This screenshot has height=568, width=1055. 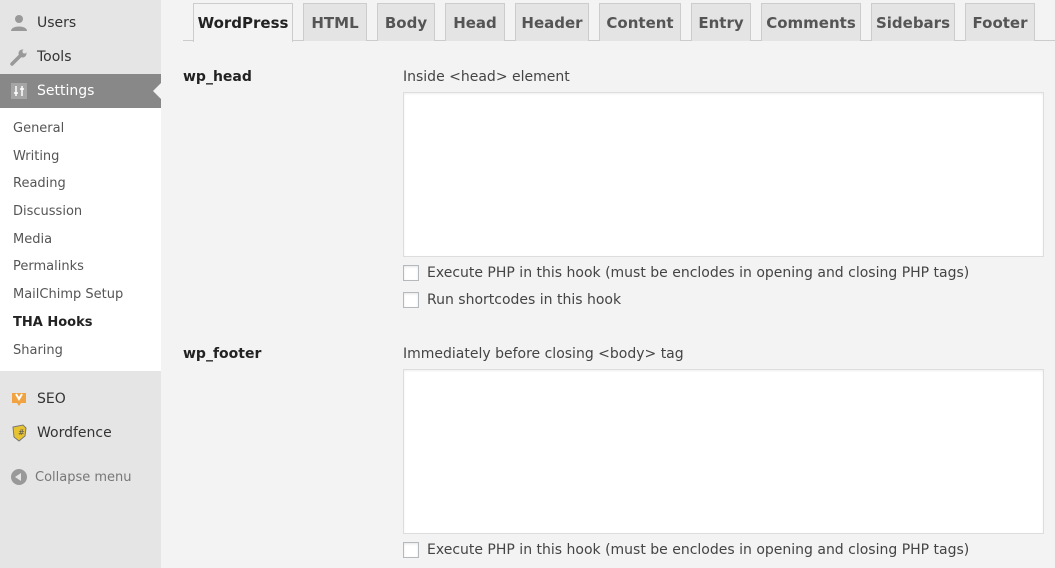 What do you see at coordinates (80, 157) in the screenshot?
I see `submenu-item-writing: Writing` at bounding box center [80, 157].